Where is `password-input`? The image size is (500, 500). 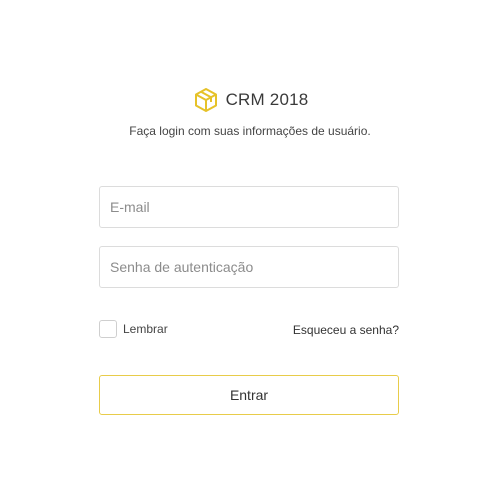 password-input is located at coordinates (249, 267).